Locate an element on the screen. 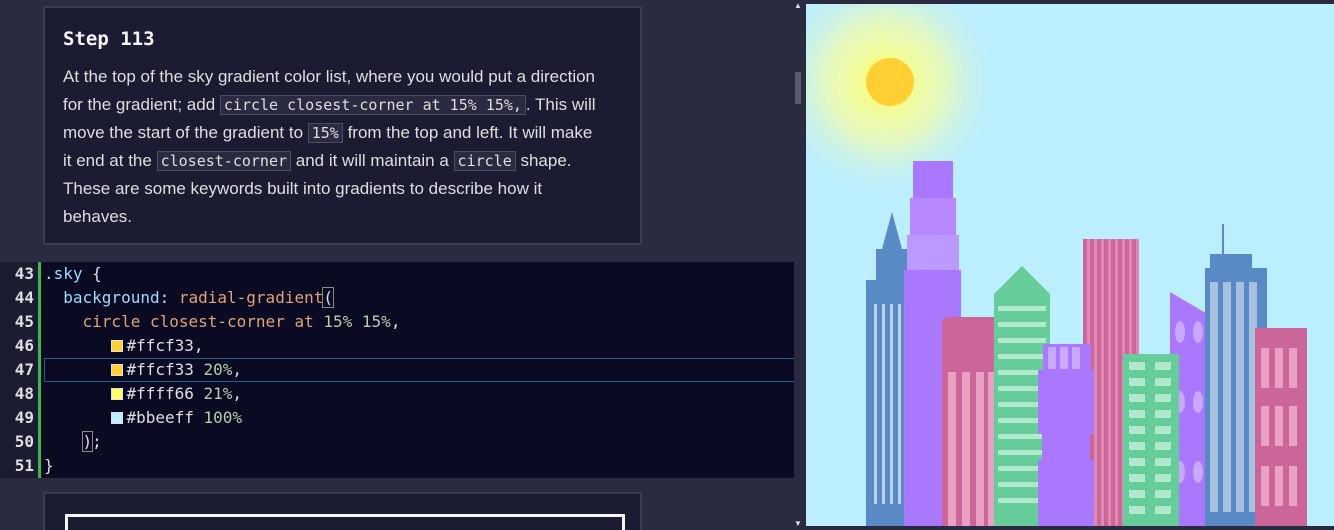  code-line: 51} is located at coordinates (401, 466).